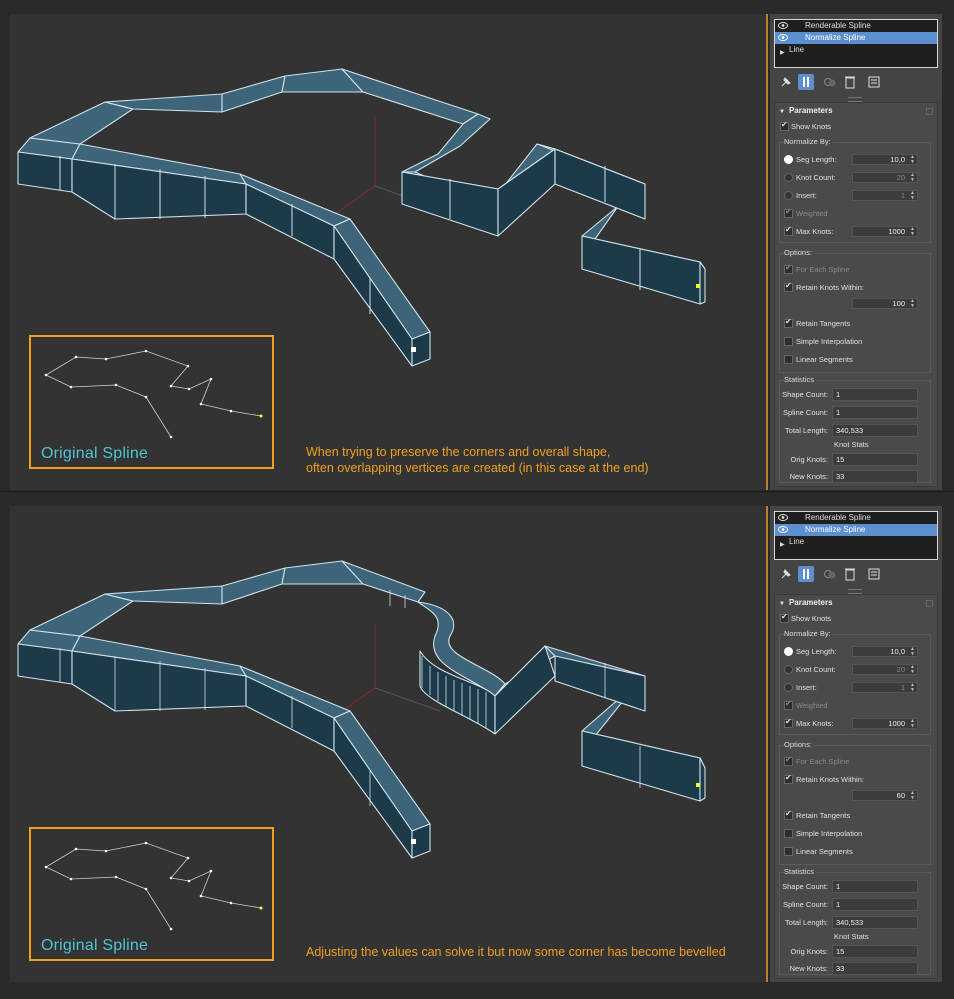 The width and height of the screenshot is (954, 999). I want to click on new-knots-label: New Knots:, so click(808, 476).